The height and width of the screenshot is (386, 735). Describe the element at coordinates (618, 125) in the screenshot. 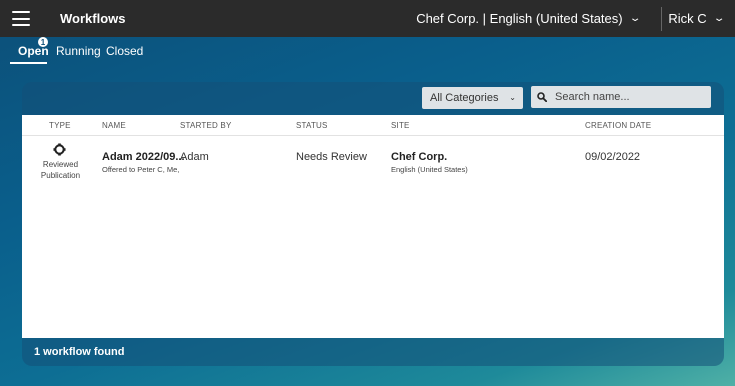

I see `column-header-creation-date: CREATION DATE` at that location.